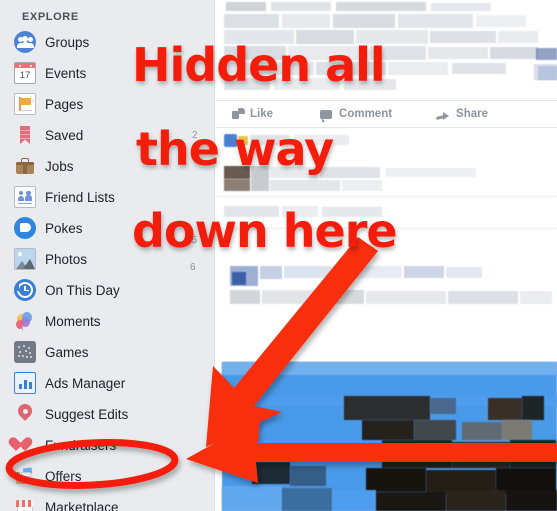 This screenshot has width=557, height=511. I want to click on storefront-icon, so click(25, 503).